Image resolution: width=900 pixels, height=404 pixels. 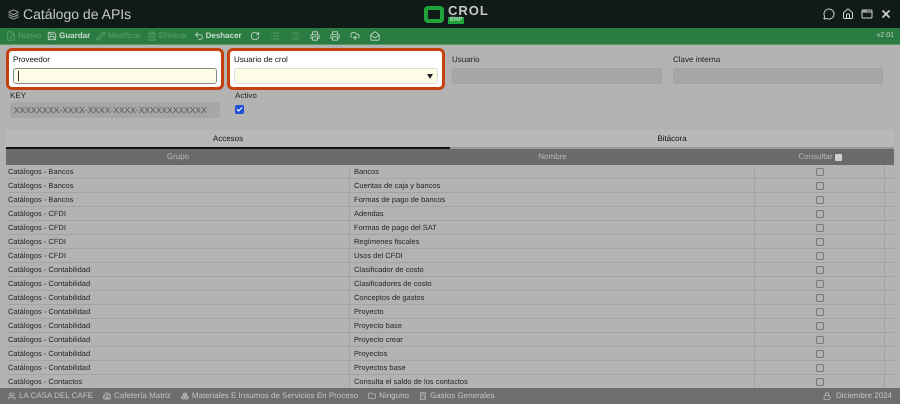 What do you see at coordinates (18, 76) in the screenshot?
I see `text-cursor` at bounding box center [18, 76].